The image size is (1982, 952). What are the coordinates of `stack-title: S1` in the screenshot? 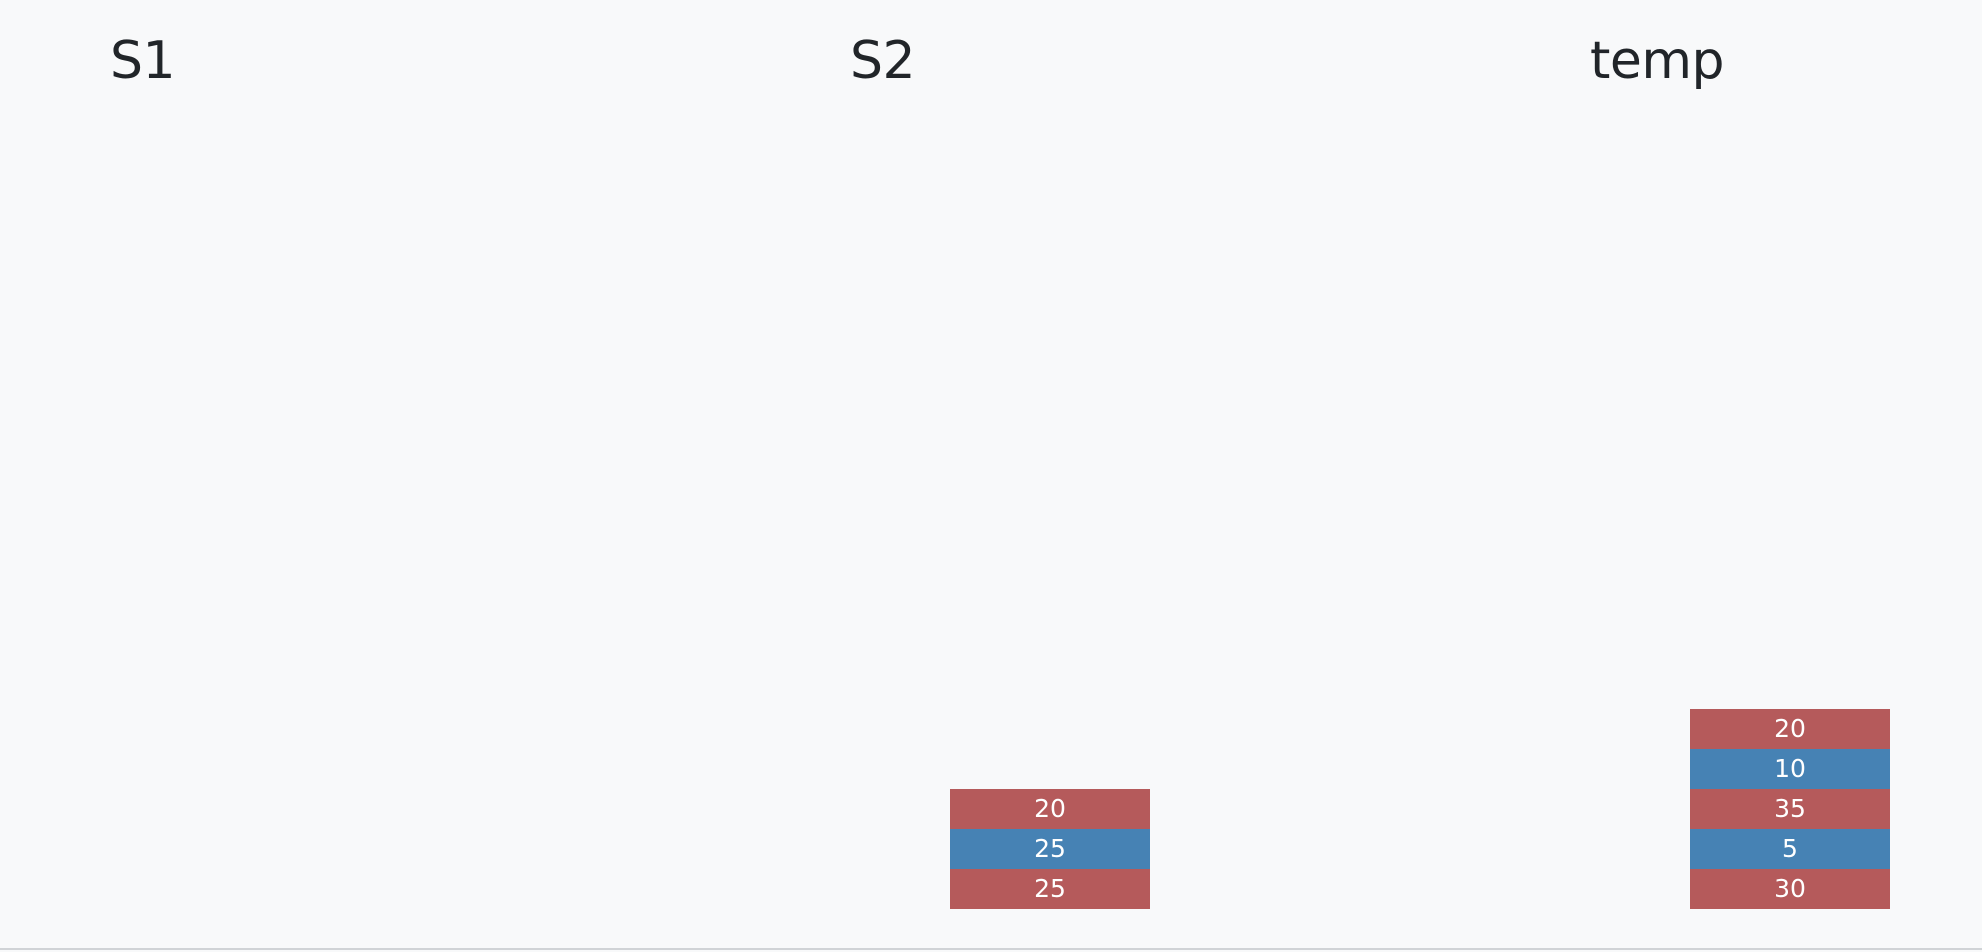 It's located at (143, 61).